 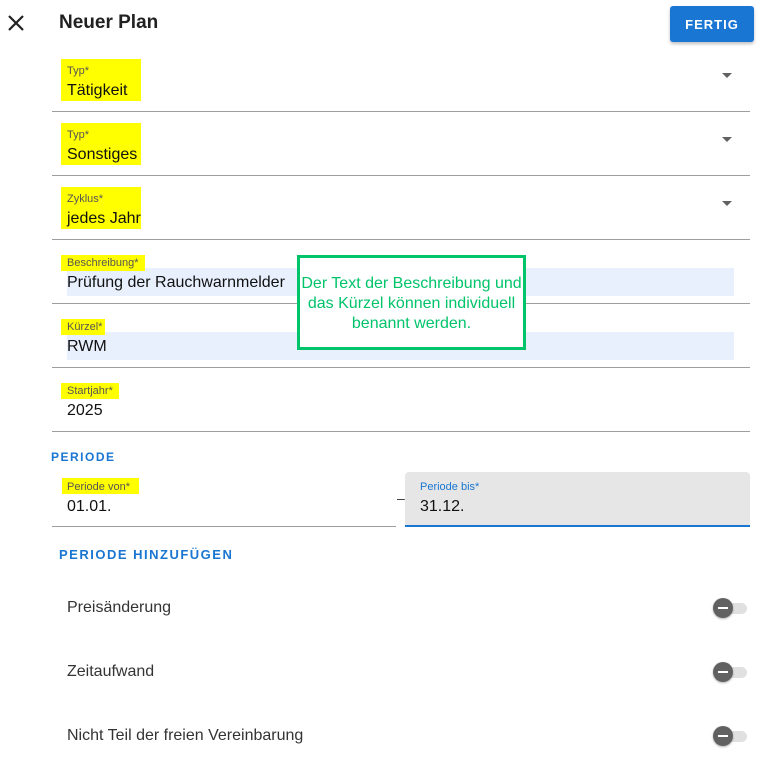 I want to click on not-free-agreement-toggle, so click(x=732, y=736).